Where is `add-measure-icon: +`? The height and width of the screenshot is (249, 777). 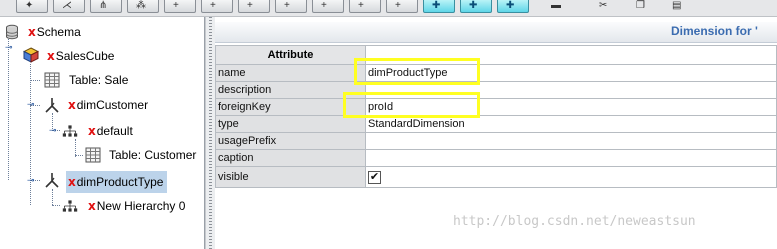 add-measure-icon: + is located at coordinates (176, 5).